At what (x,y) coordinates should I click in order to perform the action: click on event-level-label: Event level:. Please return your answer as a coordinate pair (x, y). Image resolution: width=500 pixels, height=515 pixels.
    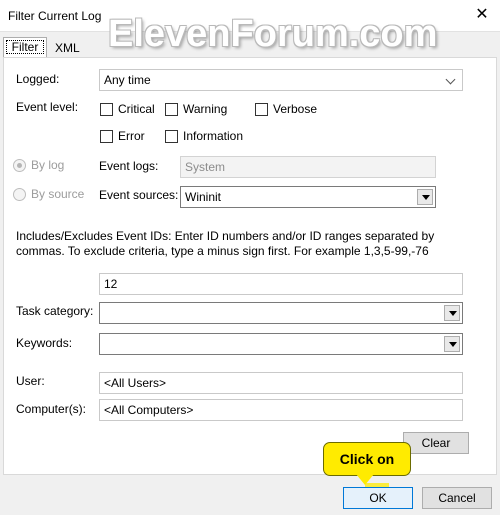
    Looking at the image, I should click on (47, 107).